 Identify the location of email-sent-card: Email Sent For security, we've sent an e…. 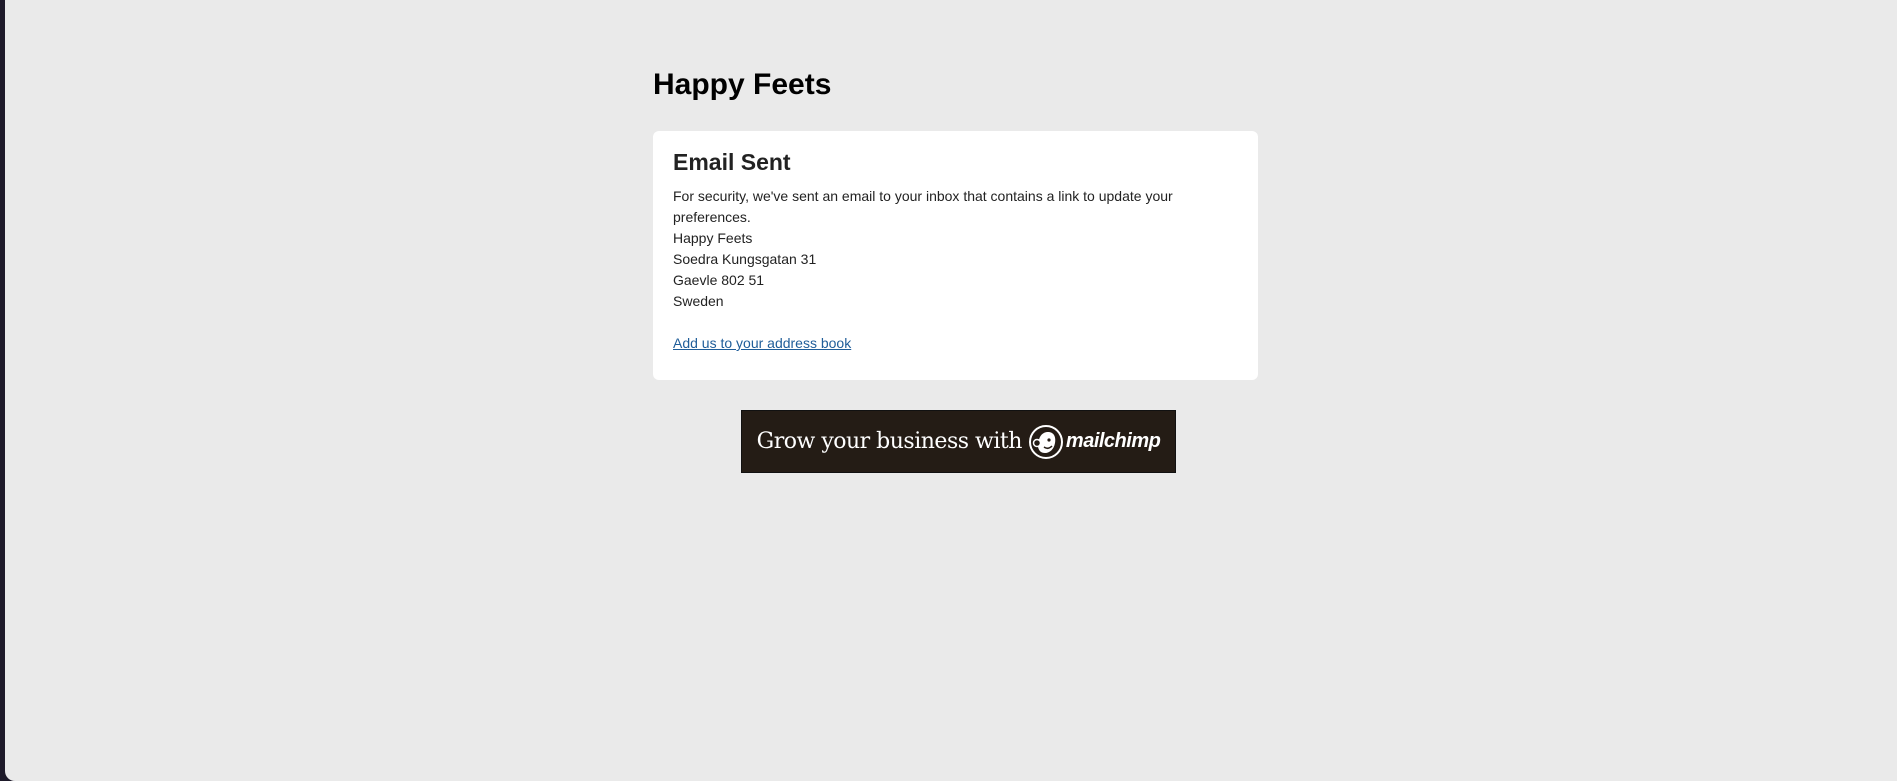
(955, 255).